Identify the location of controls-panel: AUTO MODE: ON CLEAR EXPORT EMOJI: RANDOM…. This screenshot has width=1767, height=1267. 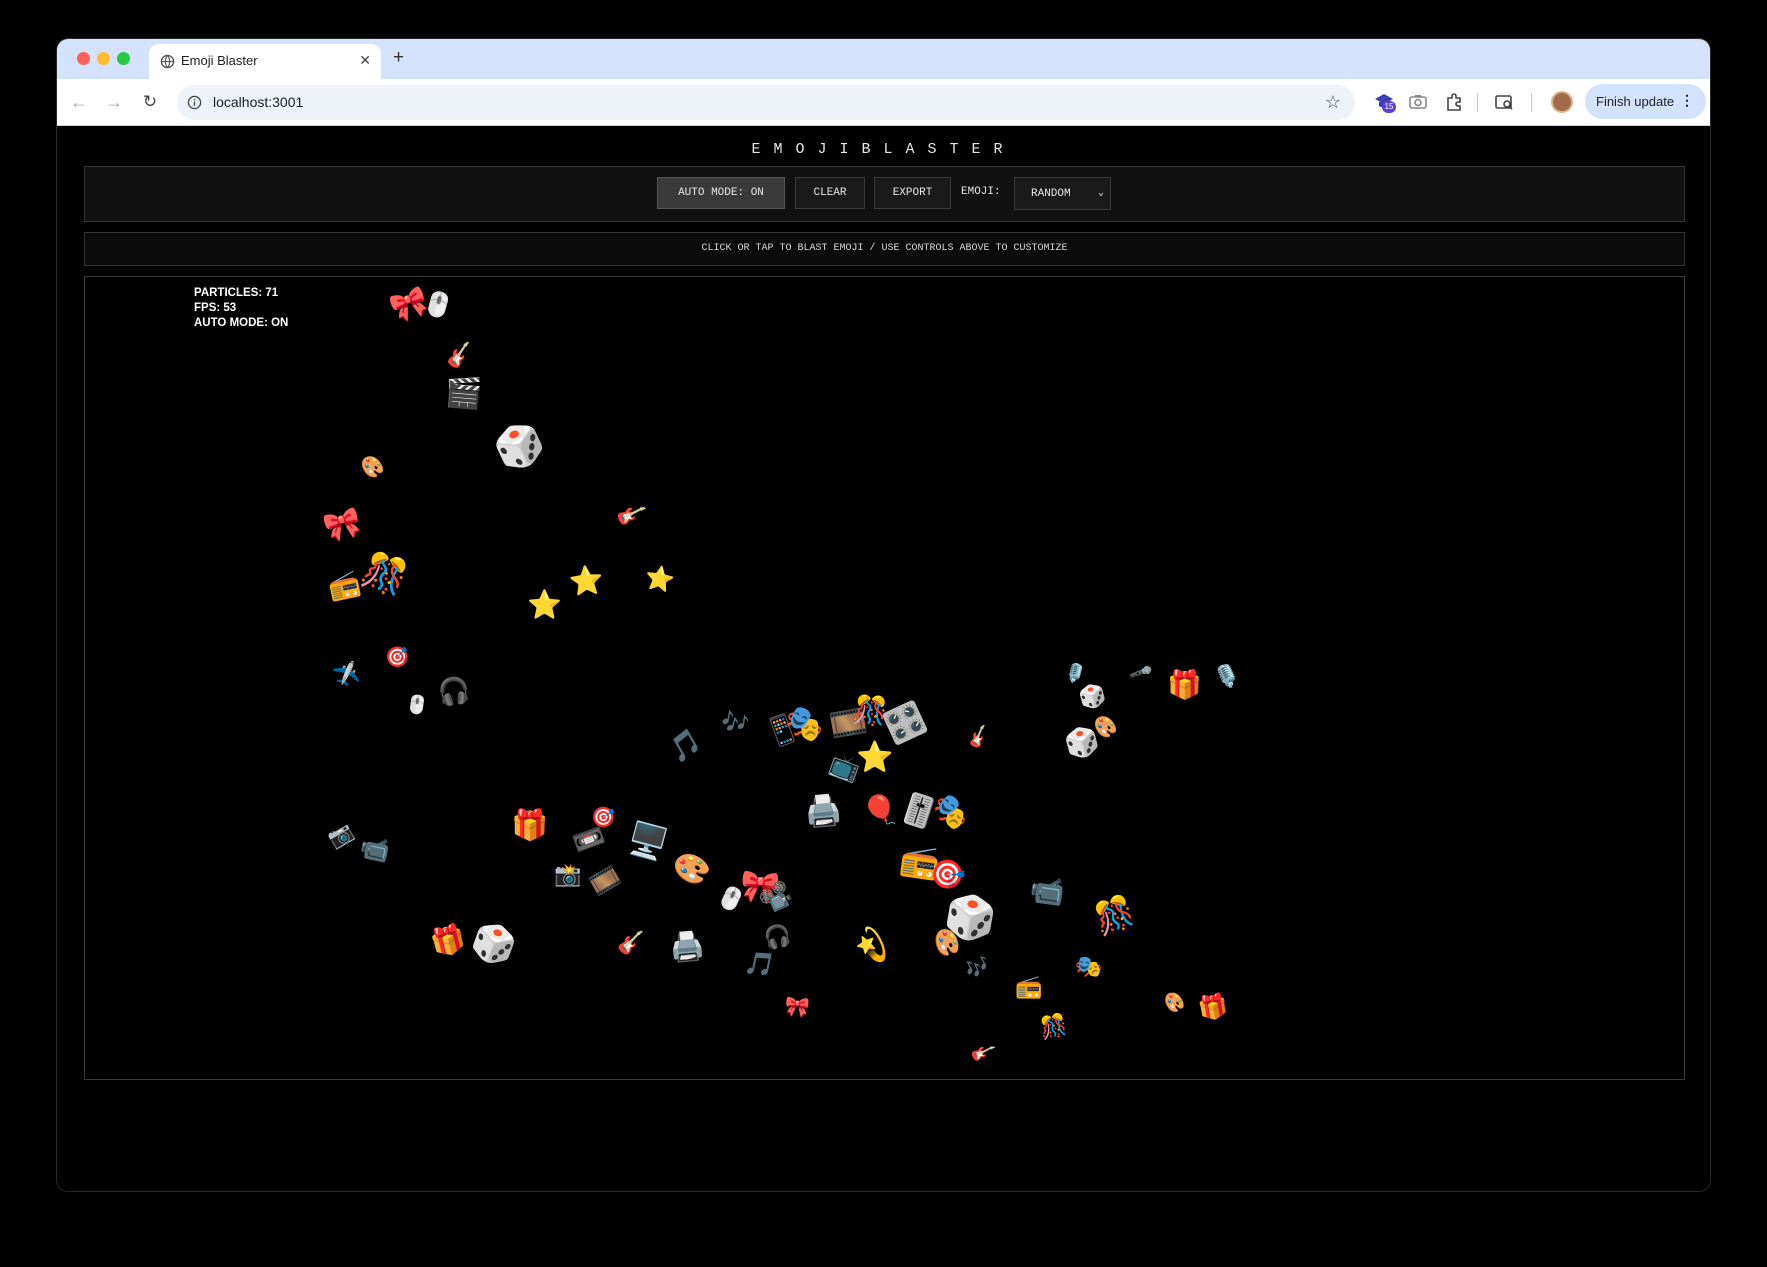
(884, 194).